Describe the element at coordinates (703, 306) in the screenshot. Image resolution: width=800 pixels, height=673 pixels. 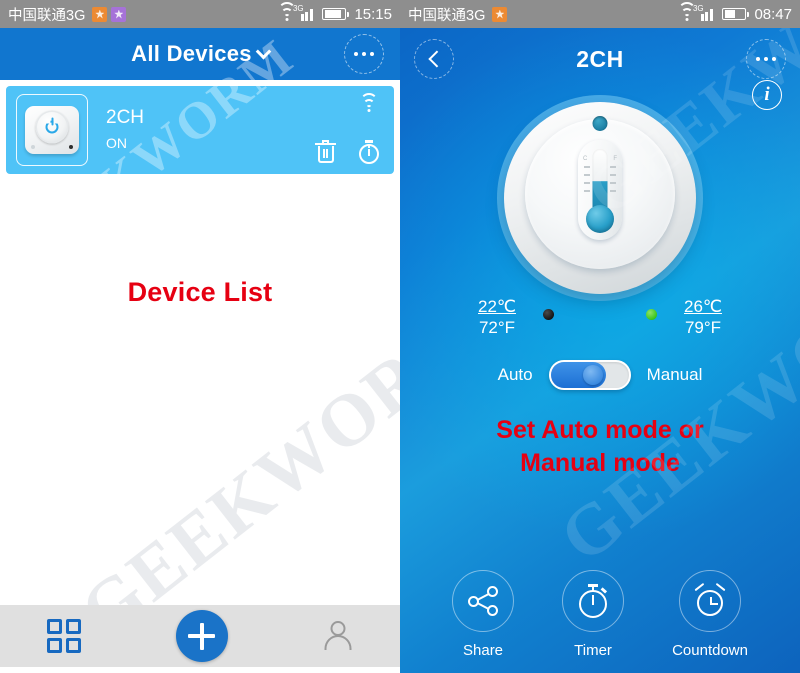
I see `high-temp-celsius: 26℃` at that location.